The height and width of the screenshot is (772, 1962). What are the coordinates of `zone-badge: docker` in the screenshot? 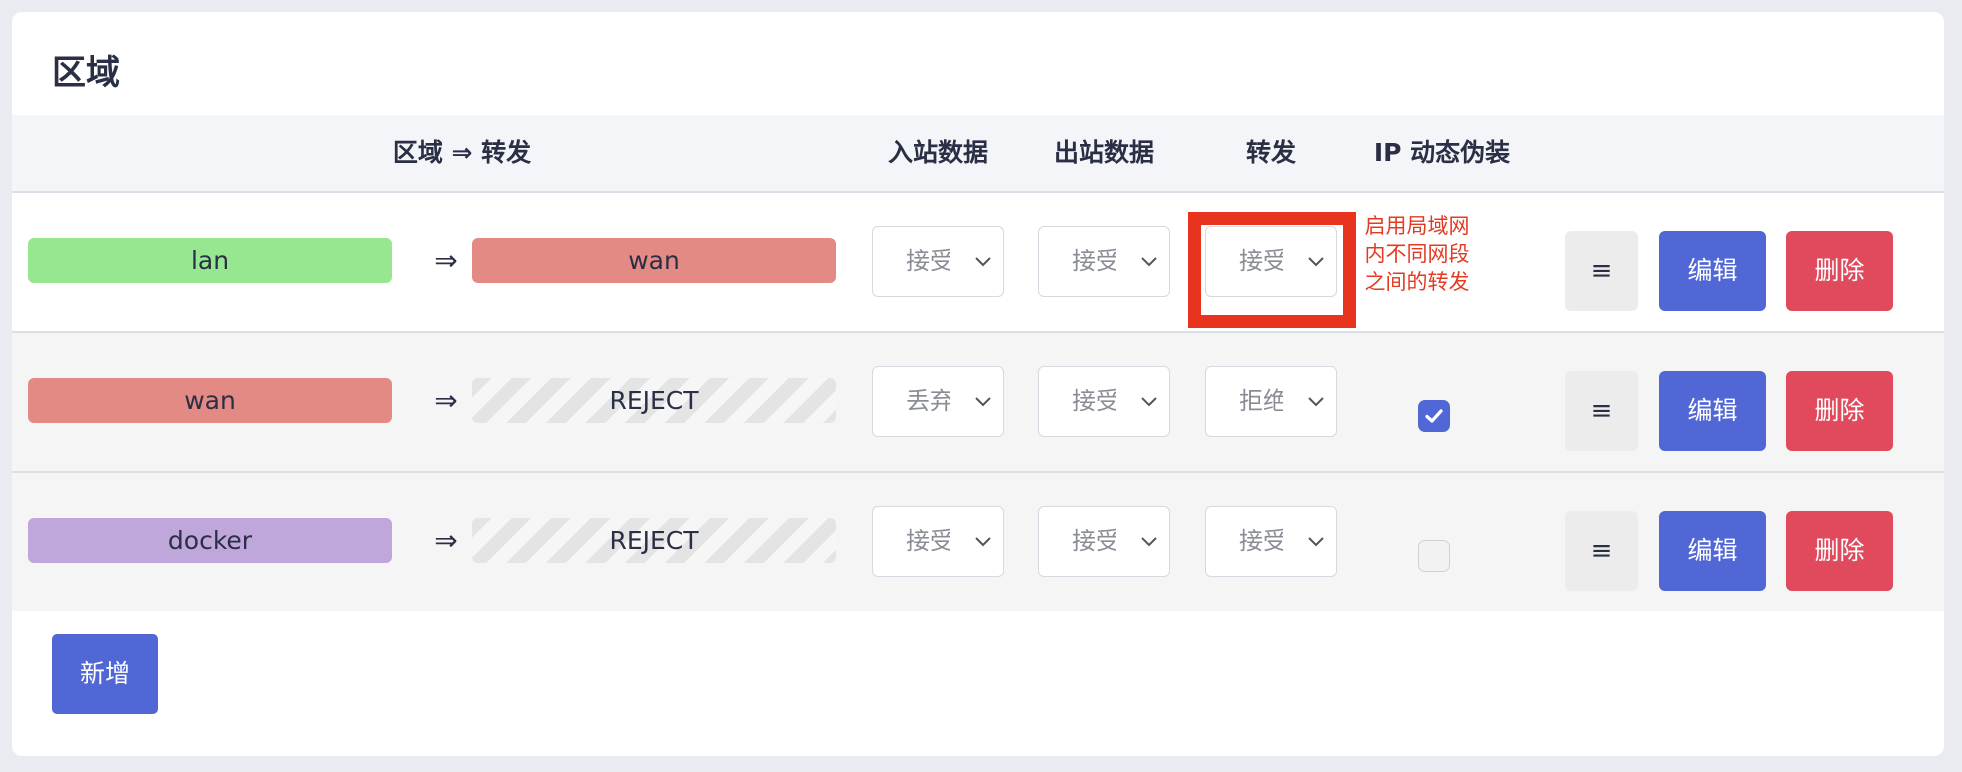 It's located at (210, 540).